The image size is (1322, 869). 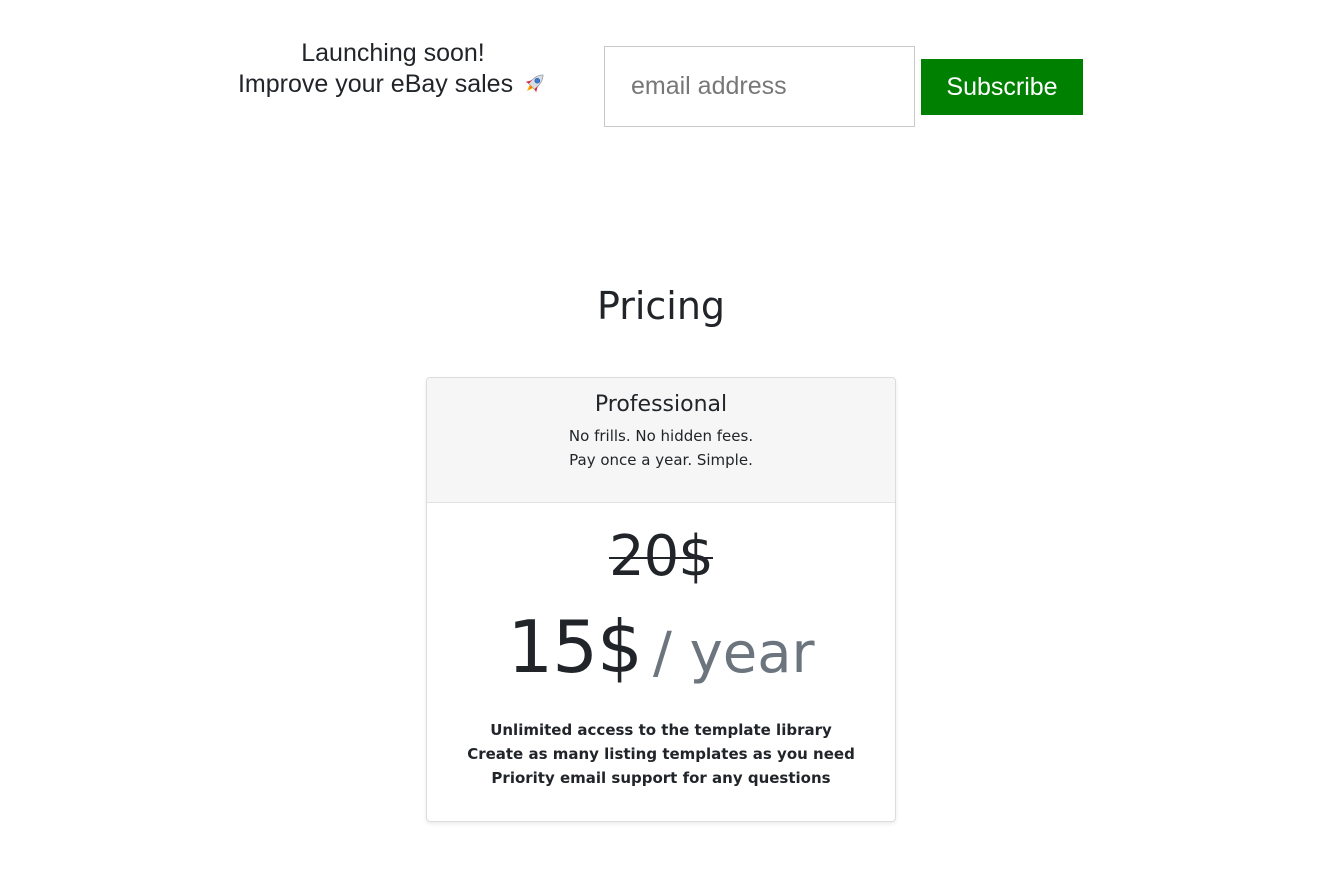 I want to click on rocket-icon, so click(x=534, y=83).